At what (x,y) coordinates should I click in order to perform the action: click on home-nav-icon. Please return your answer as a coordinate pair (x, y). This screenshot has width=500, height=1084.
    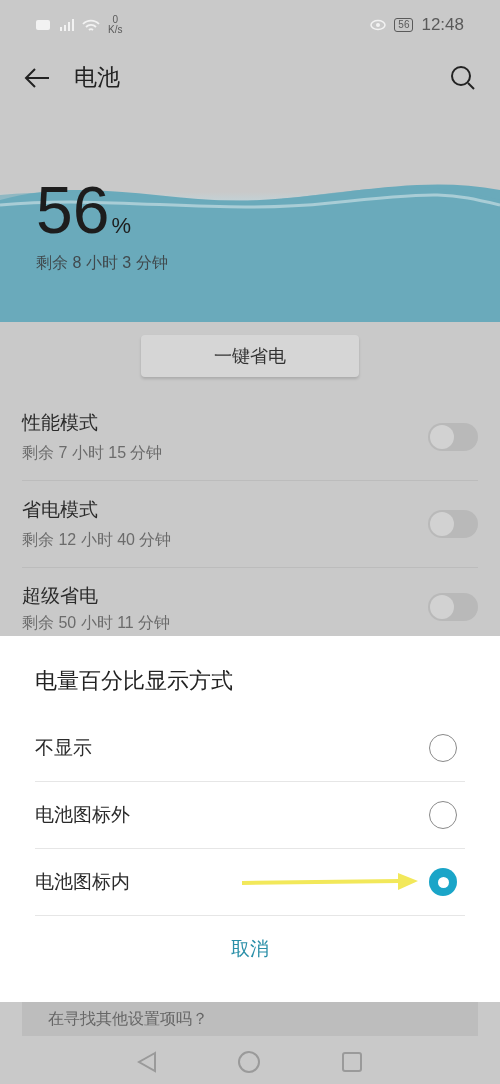
    Looking at the image, I should click on (249, 1062).